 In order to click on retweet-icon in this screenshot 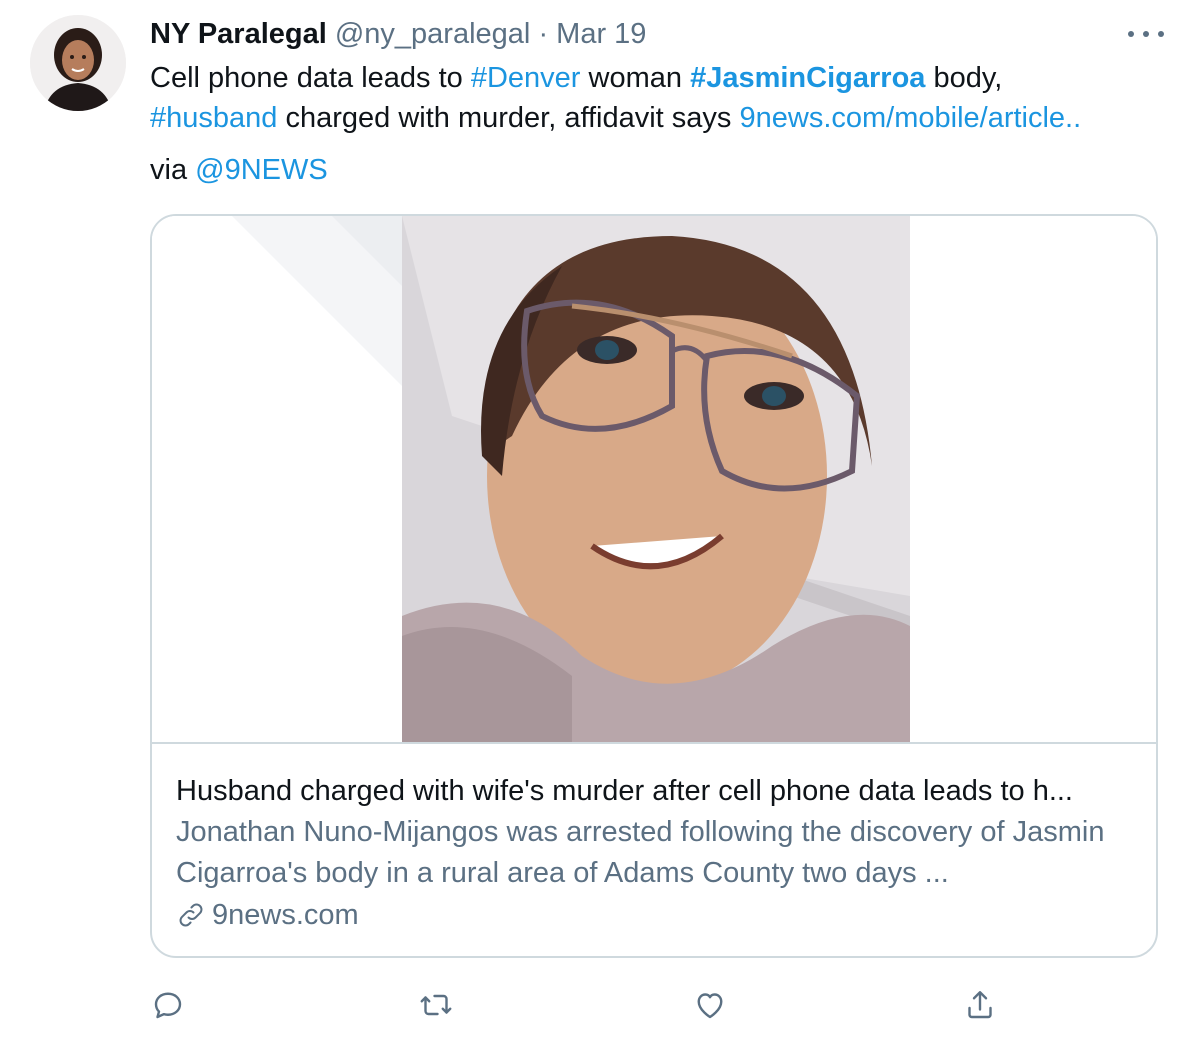, I will do `click(436, 1005)`.